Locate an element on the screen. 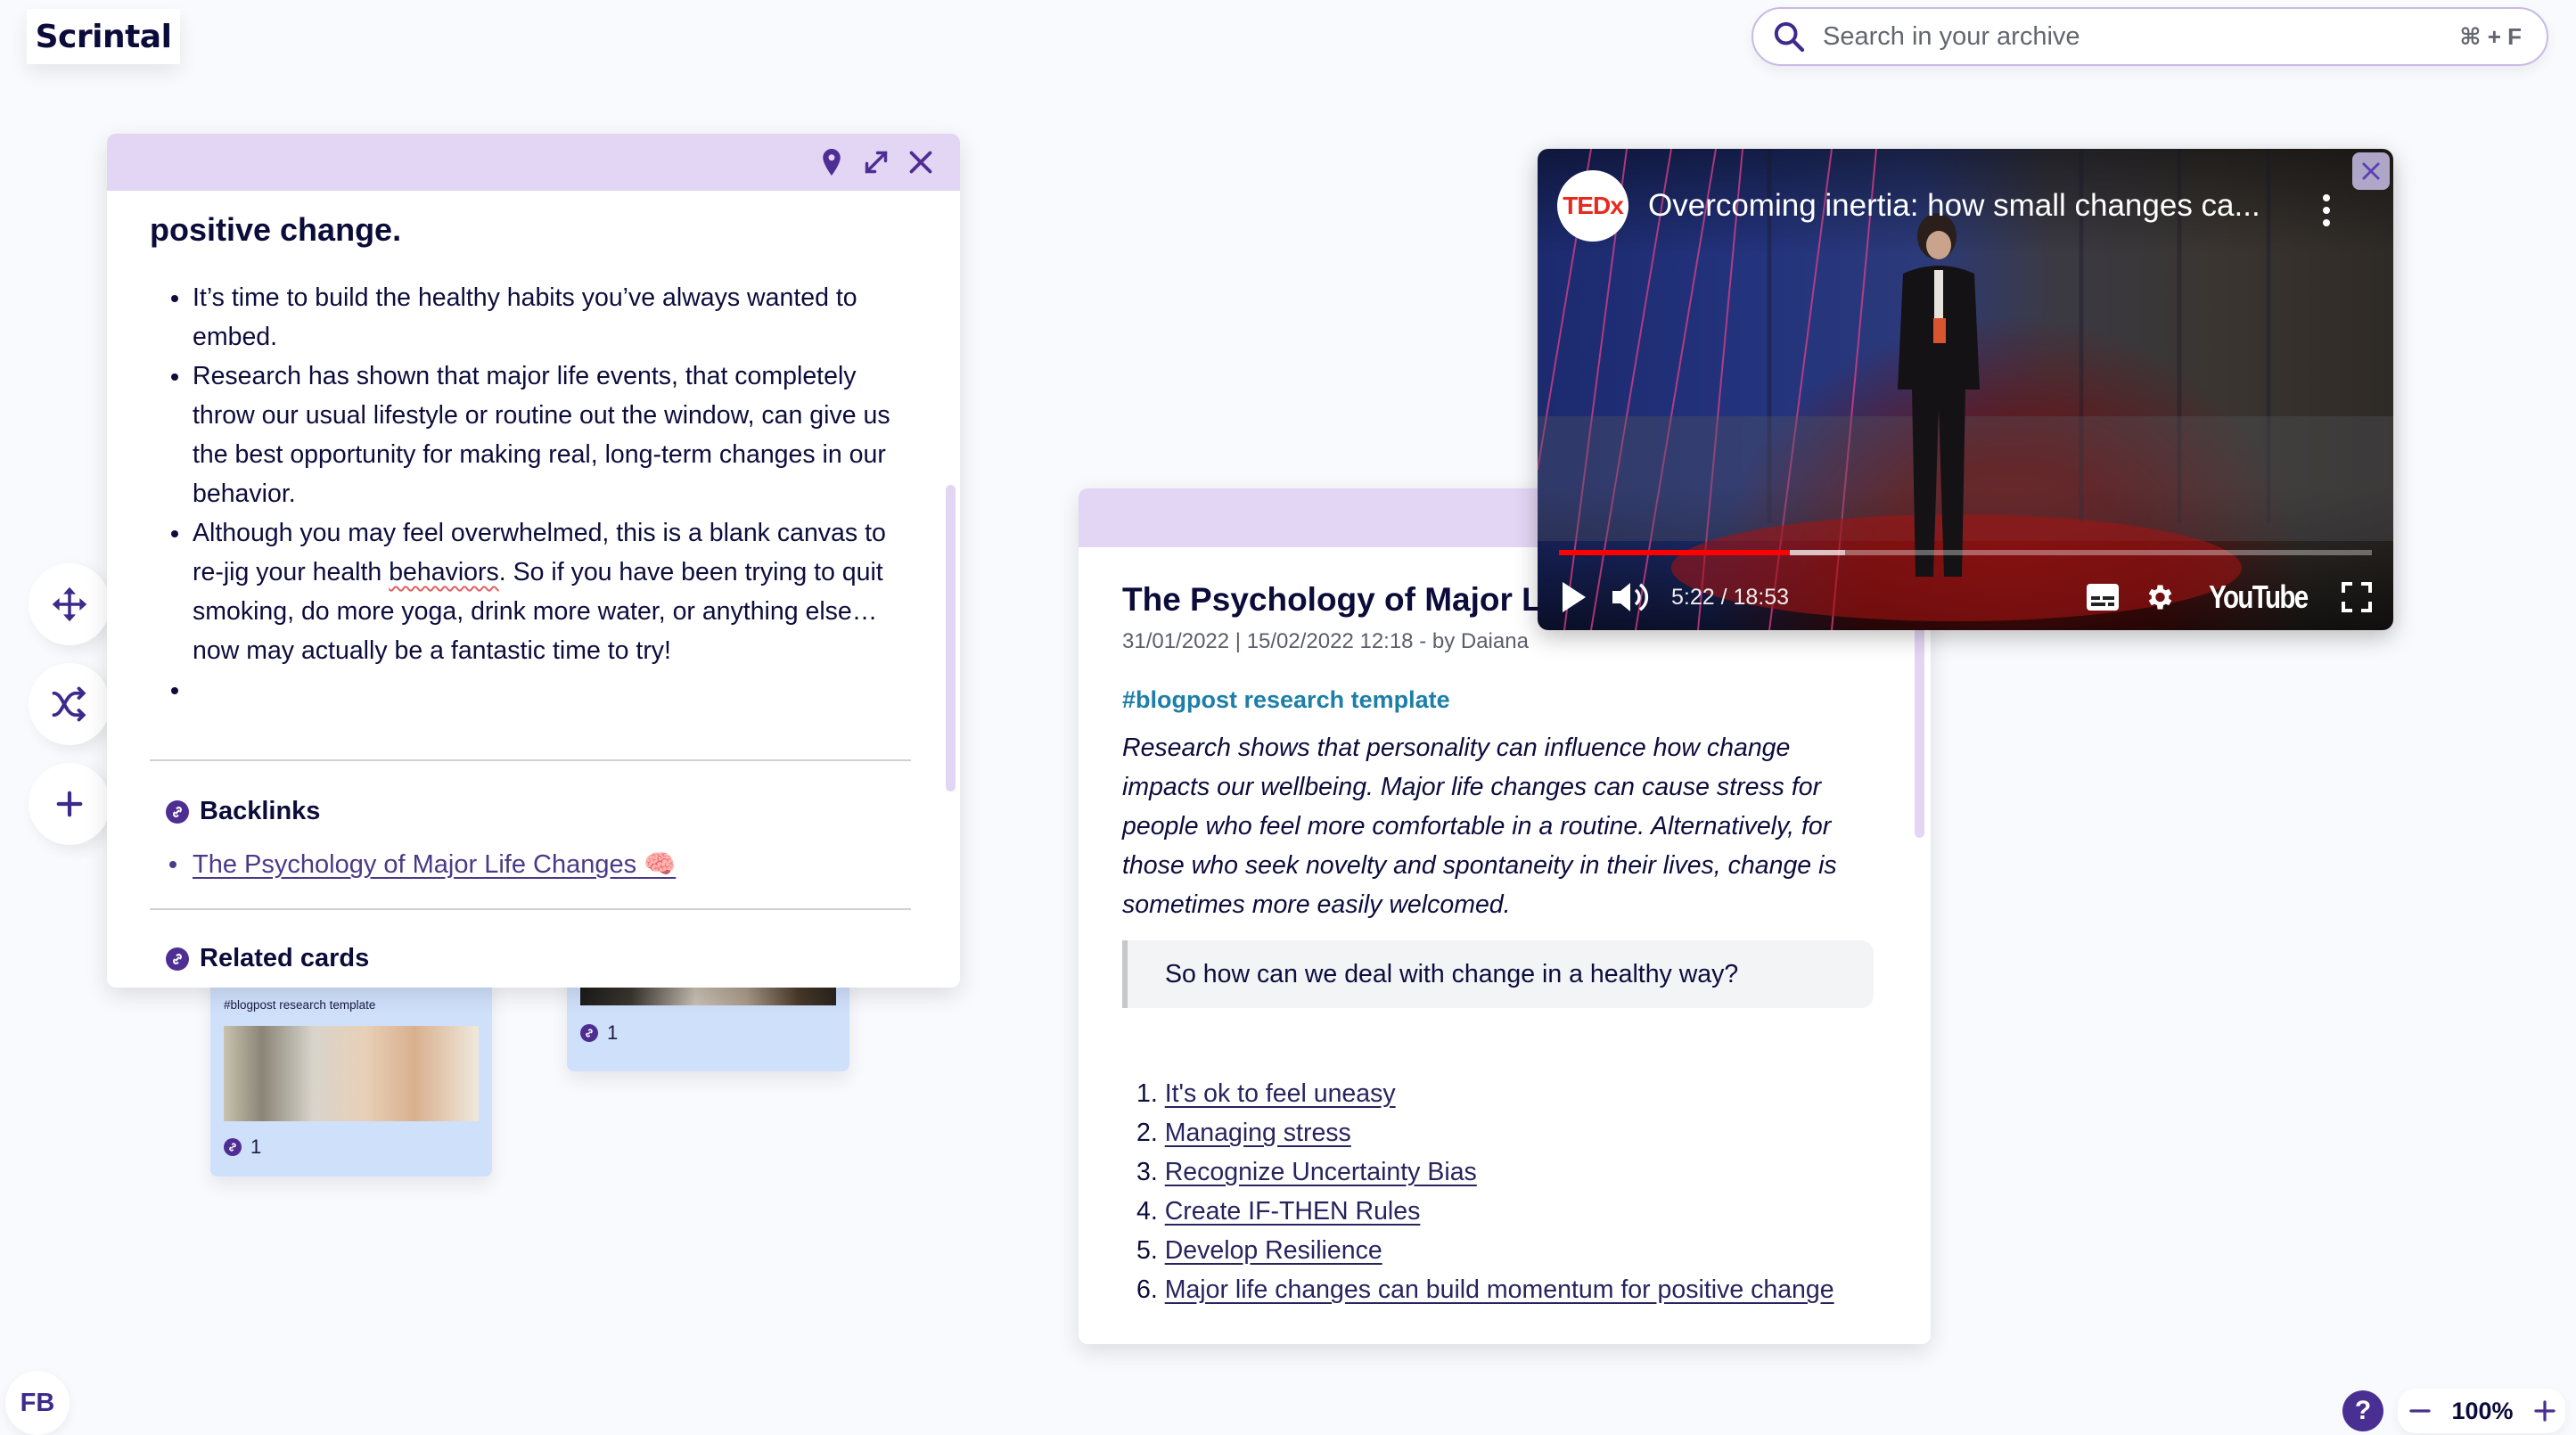  shuffle-tool-button is located at coordinates (70, 704).